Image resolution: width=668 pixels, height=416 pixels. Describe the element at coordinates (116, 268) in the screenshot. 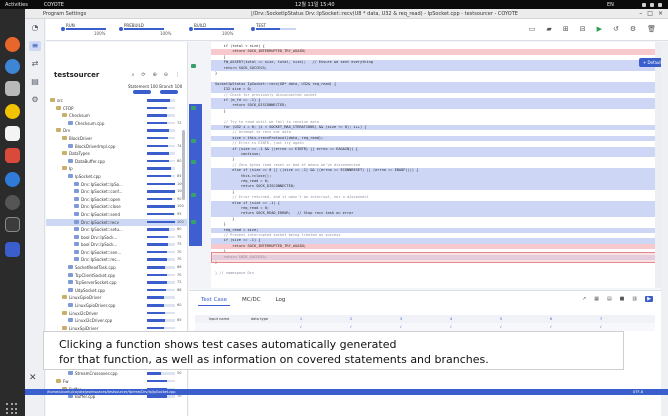

I see `tree-file: SocketReadTask.cpp 66` at that location.